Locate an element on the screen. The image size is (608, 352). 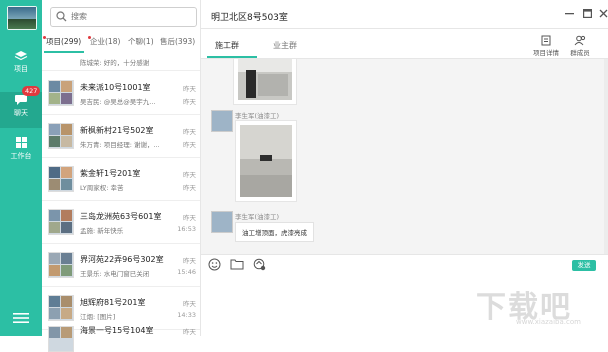
conversation-name: 界河苑22弄96号302室 is located at coordinates (122, 259).